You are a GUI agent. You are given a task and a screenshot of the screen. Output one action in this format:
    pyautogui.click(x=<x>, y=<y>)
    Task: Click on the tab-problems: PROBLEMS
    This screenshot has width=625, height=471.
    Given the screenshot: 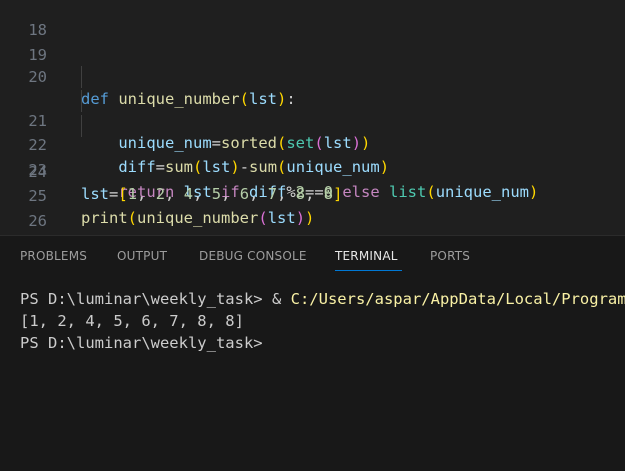 What is the action you would take?
    pyautogui.click(x=53, y=256)
    